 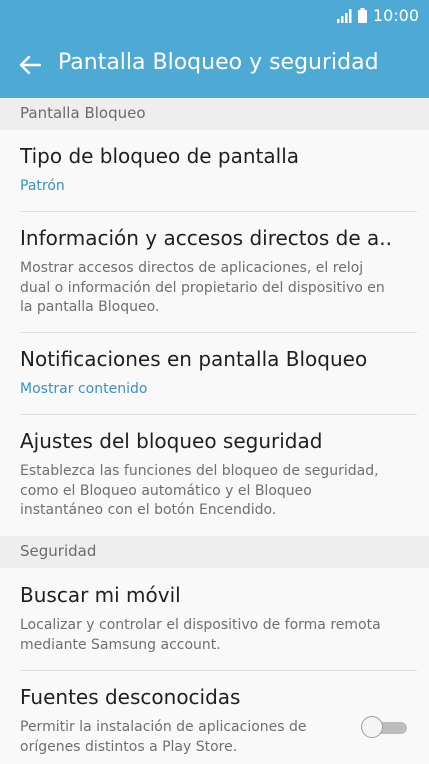 I want to click on battery-icon, so click(x=362, y=15).